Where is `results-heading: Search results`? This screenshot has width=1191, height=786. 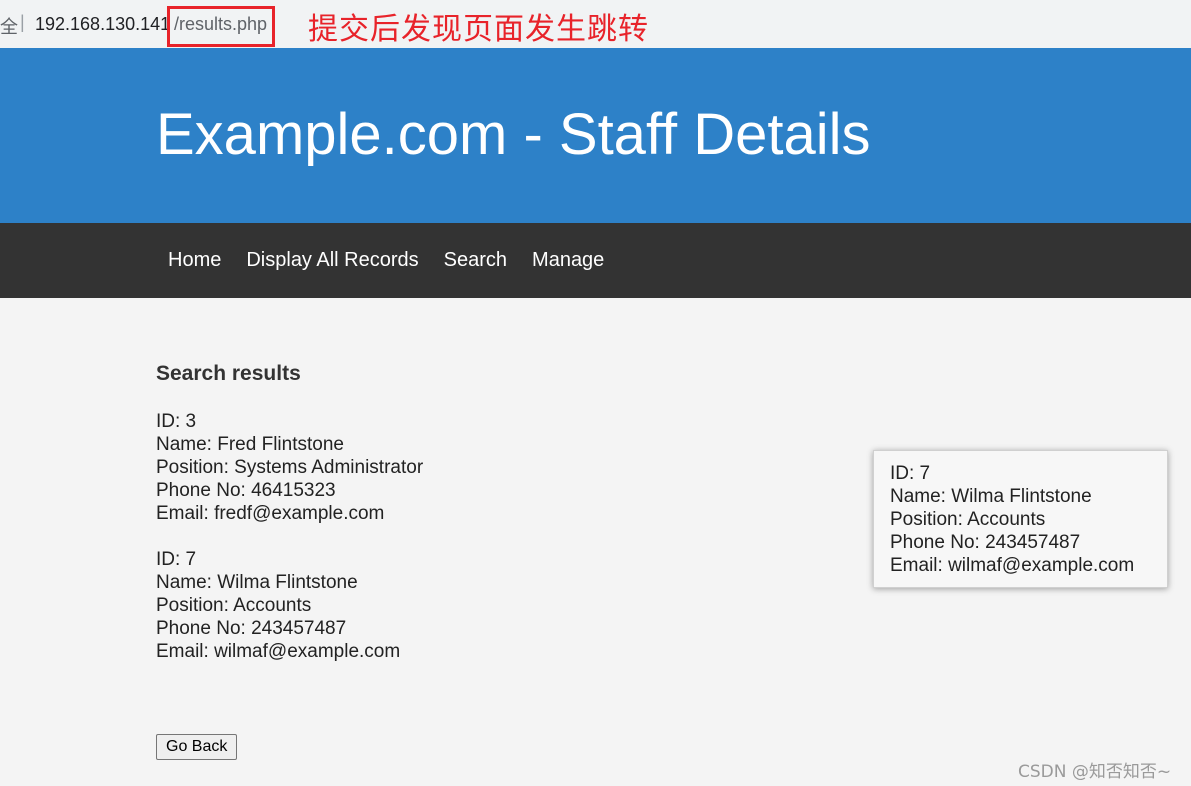 results-heading: Search results is located at coordinates (228, 373).